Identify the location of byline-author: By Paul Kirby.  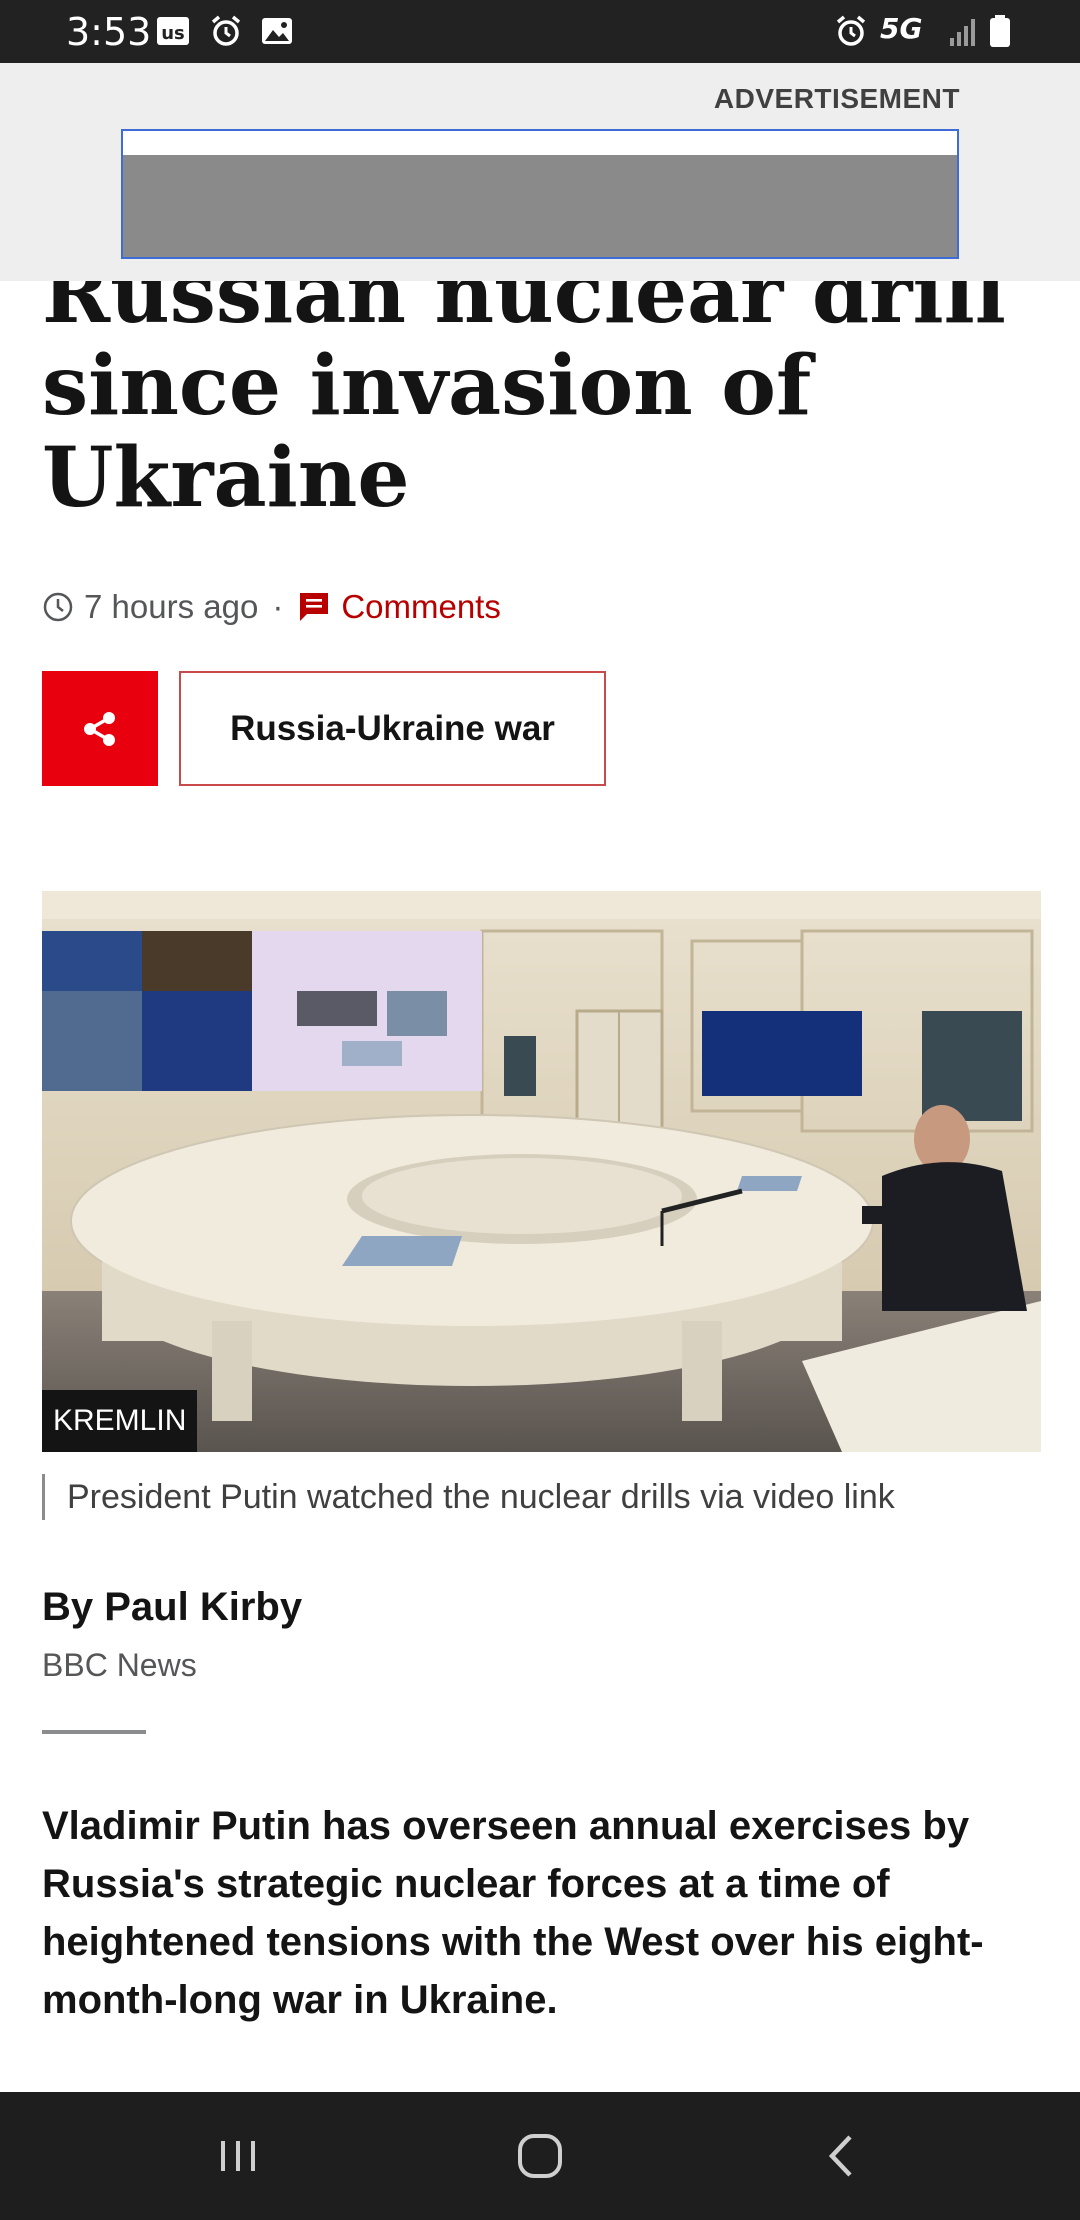
(172, 1607).